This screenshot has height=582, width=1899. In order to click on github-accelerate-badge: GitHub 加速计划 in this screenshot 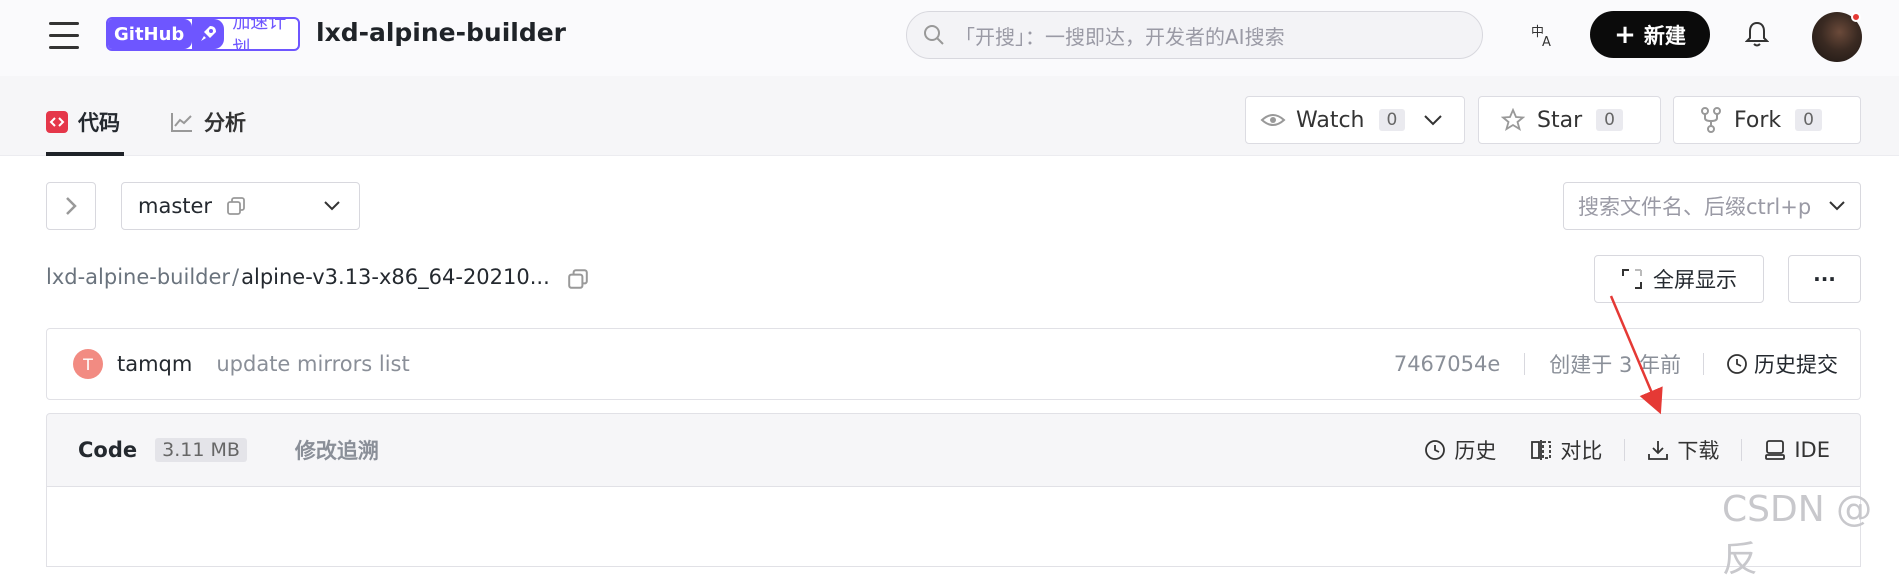, I will do `click(203, 34)`.